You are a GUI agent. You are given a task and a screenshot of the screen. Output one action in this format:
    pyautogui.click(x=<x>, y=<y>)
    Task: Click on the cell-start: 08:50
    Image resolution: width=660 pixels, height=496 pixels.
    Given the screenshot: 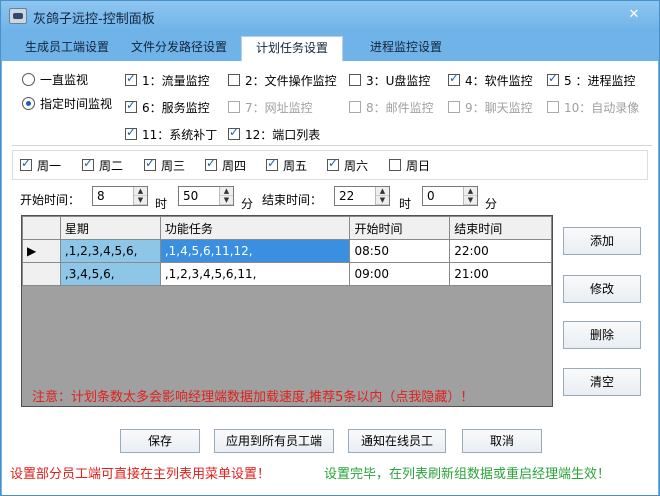 What is the action you would take?
    pyautogui.click(x=400, y=251)
    